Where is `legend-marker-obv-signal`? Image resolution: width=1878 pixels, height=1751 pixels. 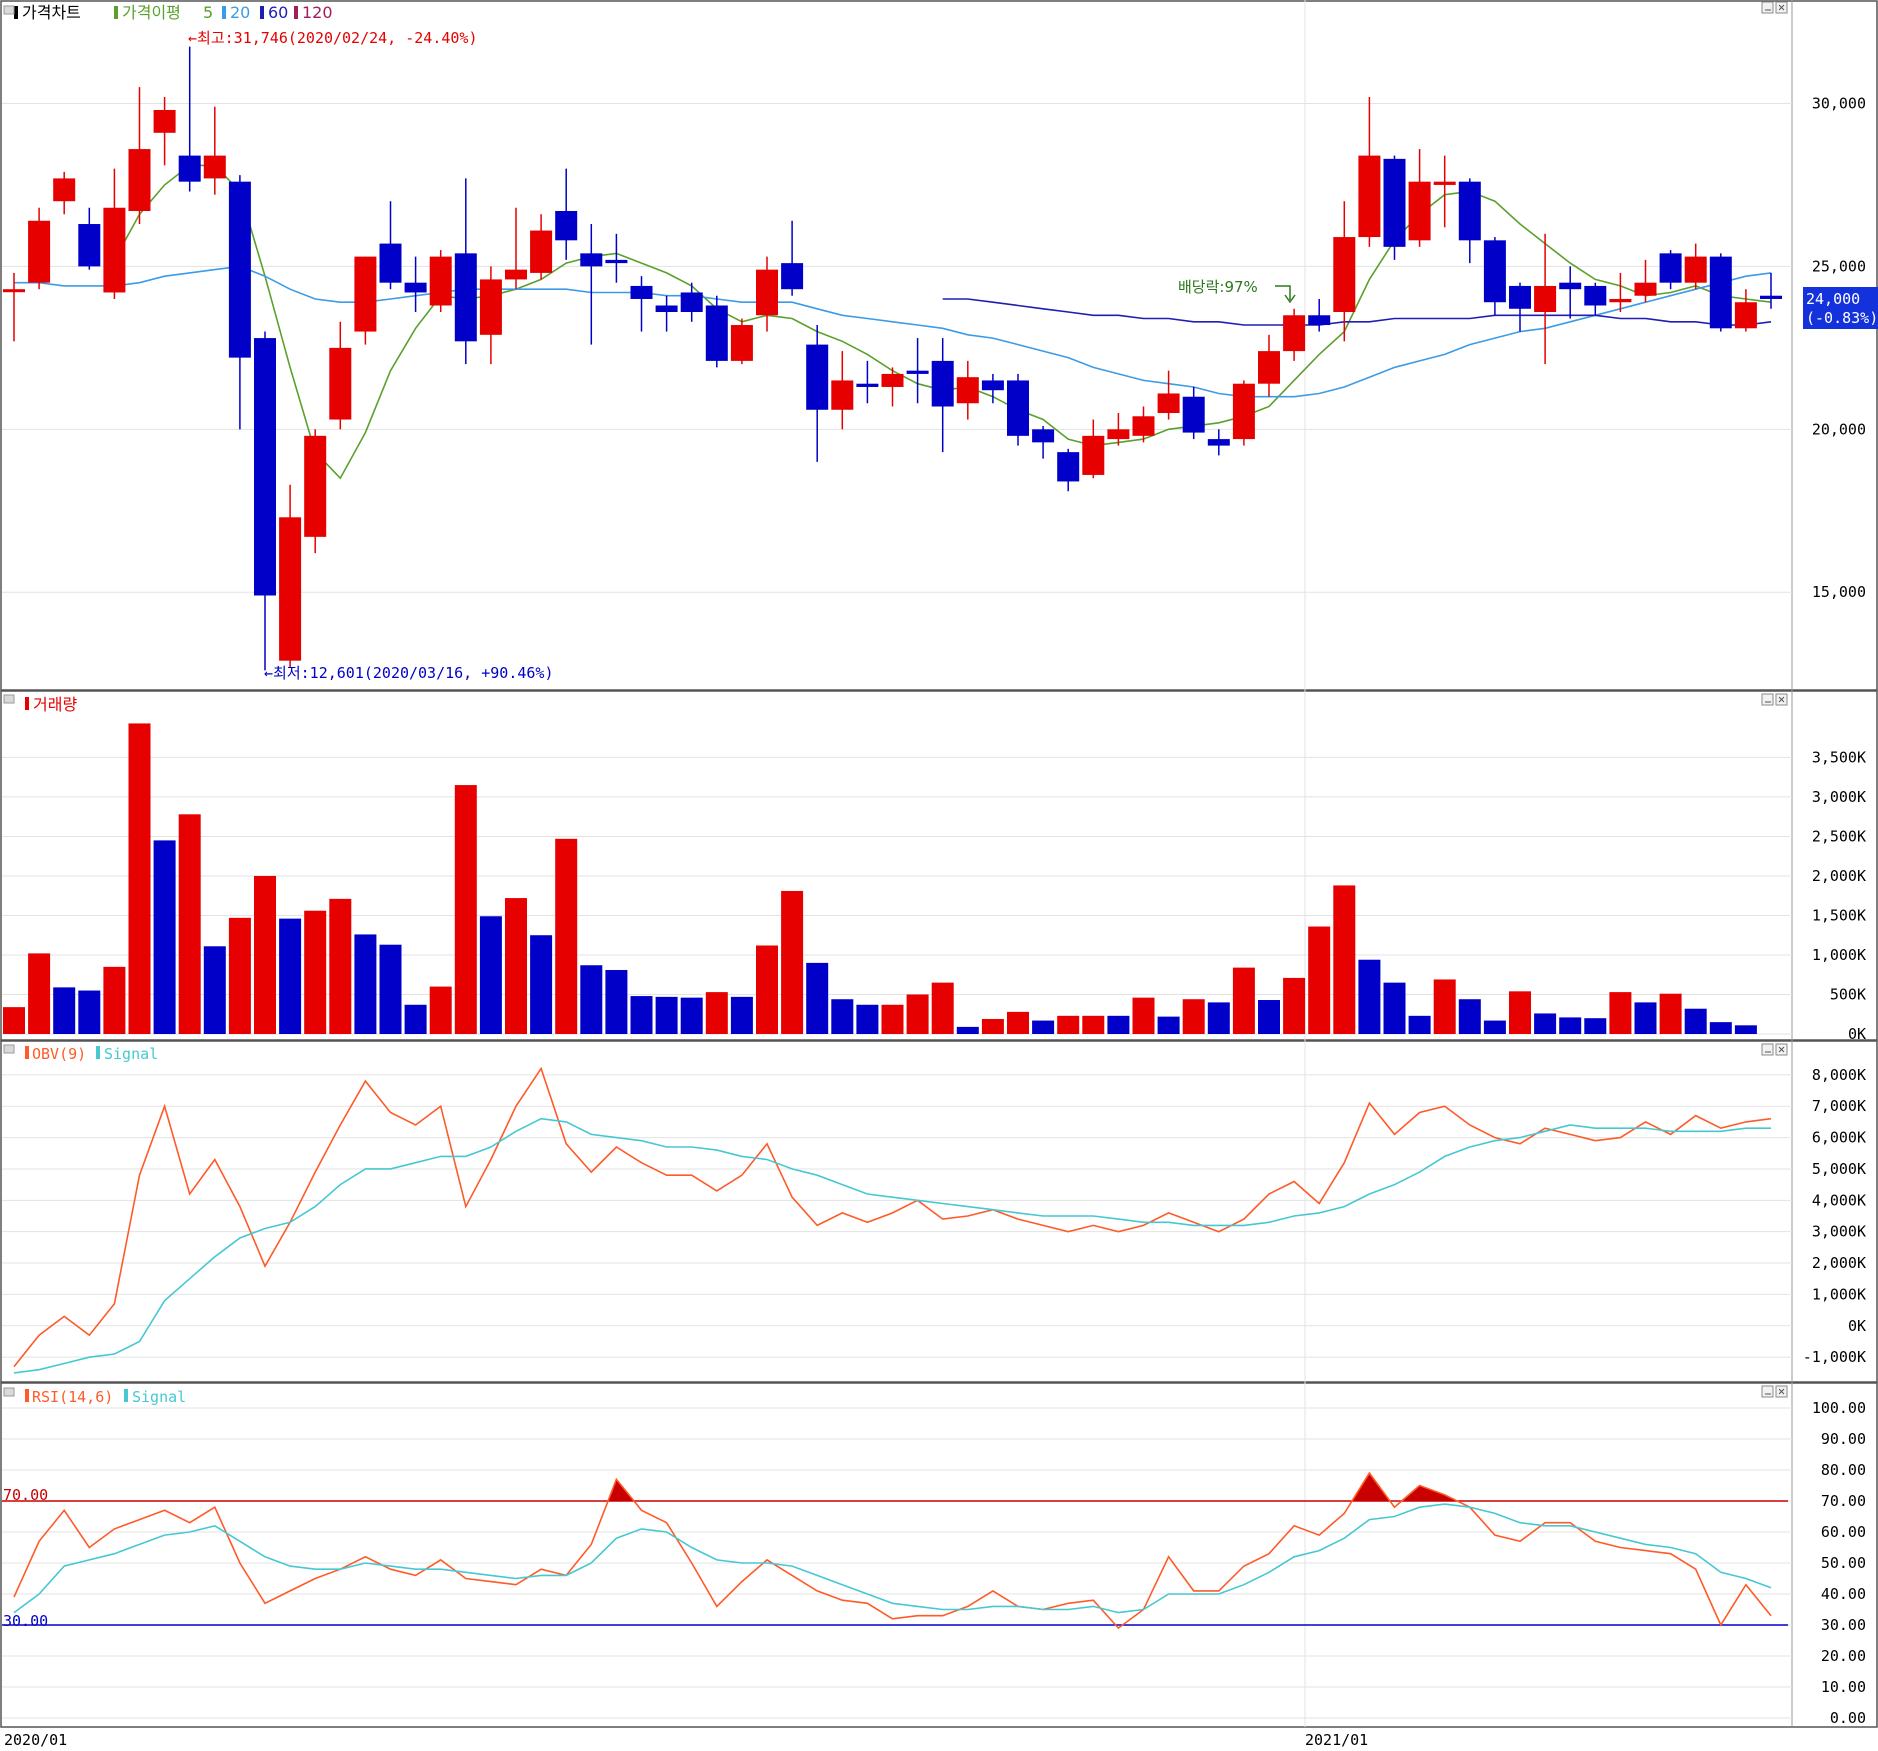 legend-marker-obv-signal is located at coordinates (98, 1052).